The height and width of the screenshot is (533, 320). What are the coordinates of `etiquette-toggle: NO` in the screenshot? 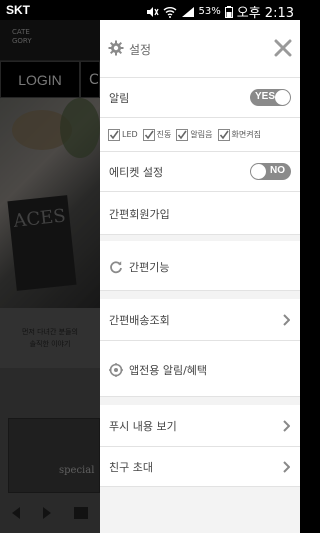 It's located at (270, 171).